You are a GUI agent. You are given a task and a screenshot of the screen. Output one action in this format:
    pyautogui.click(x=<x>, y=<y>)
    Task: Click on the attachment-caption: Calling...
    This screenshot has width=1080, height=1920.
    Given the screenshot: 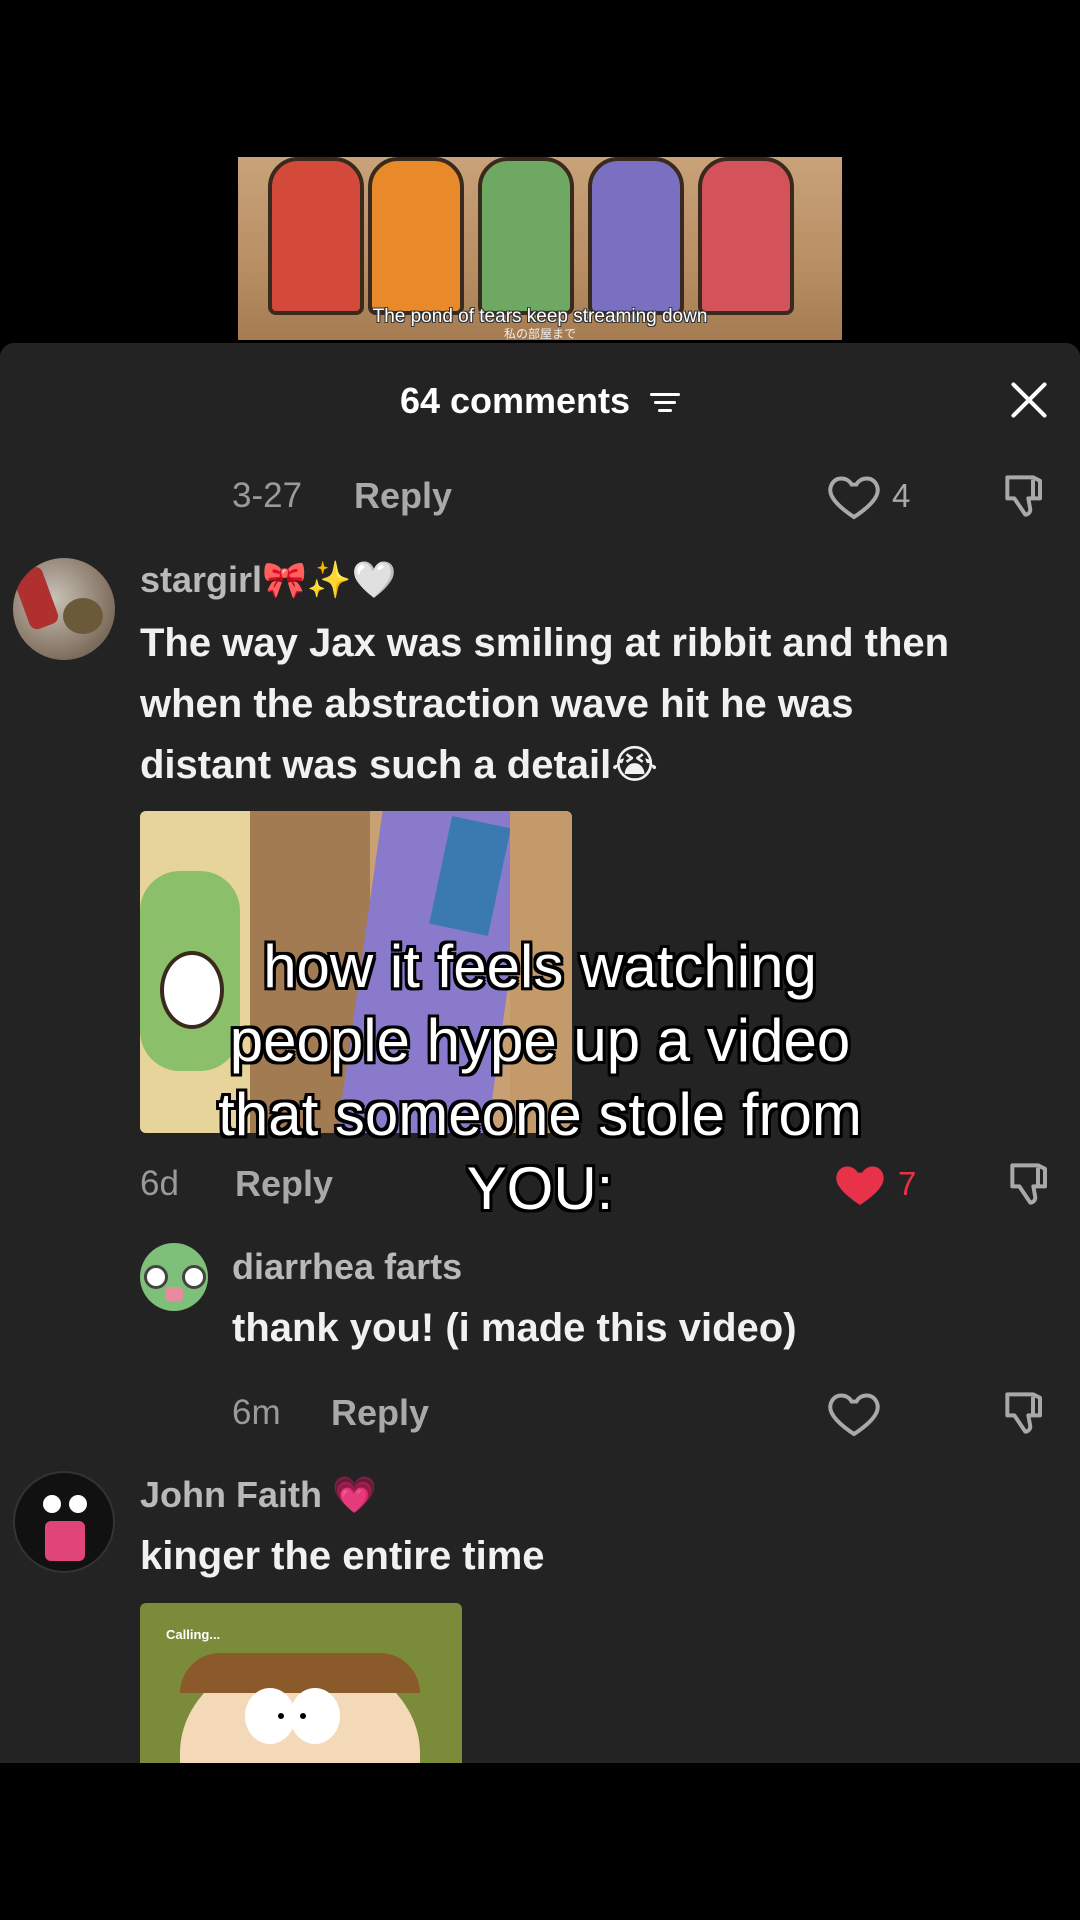 What is the action you would take?
    pyautogui.click(x=193, y=1634)
    